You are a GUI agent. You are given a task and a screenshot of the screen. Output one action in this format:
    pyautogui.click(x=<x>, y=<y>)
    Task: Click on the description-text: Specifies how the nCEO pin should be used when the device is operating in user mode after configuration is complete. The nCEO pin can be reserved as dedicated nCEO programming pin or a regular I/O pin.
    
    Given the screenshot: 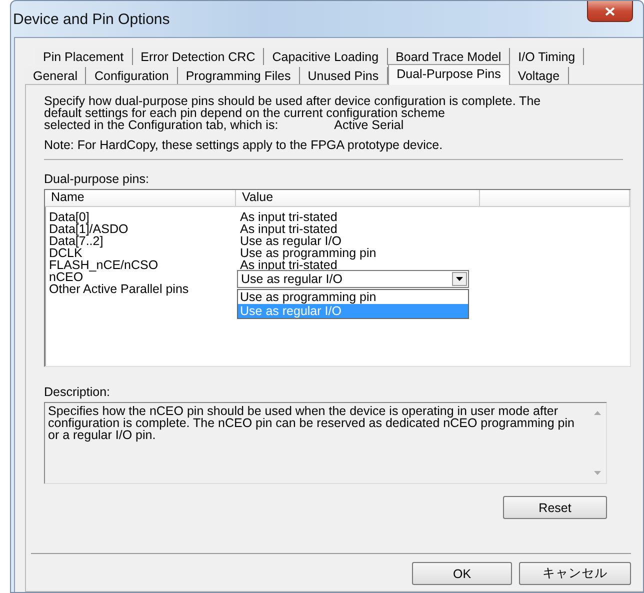 What is the action you would take?
    pyautogui.click(x=311, y=423)
    